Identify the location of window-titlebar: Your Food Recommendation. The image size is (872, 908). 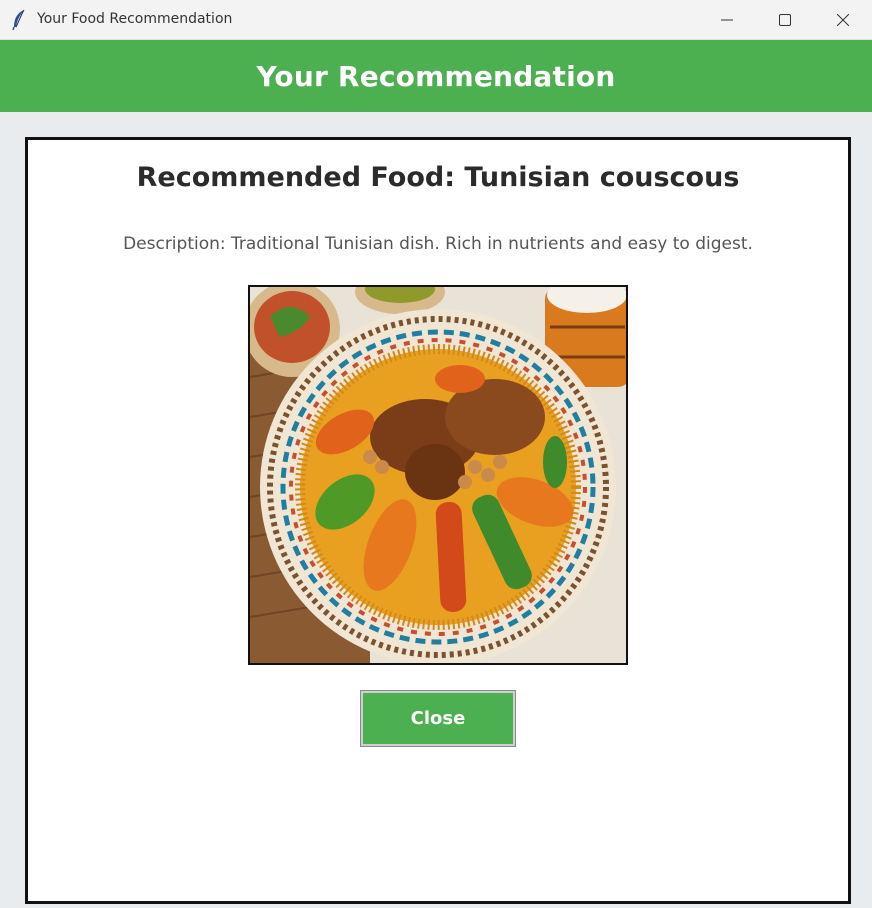
(436, 20).